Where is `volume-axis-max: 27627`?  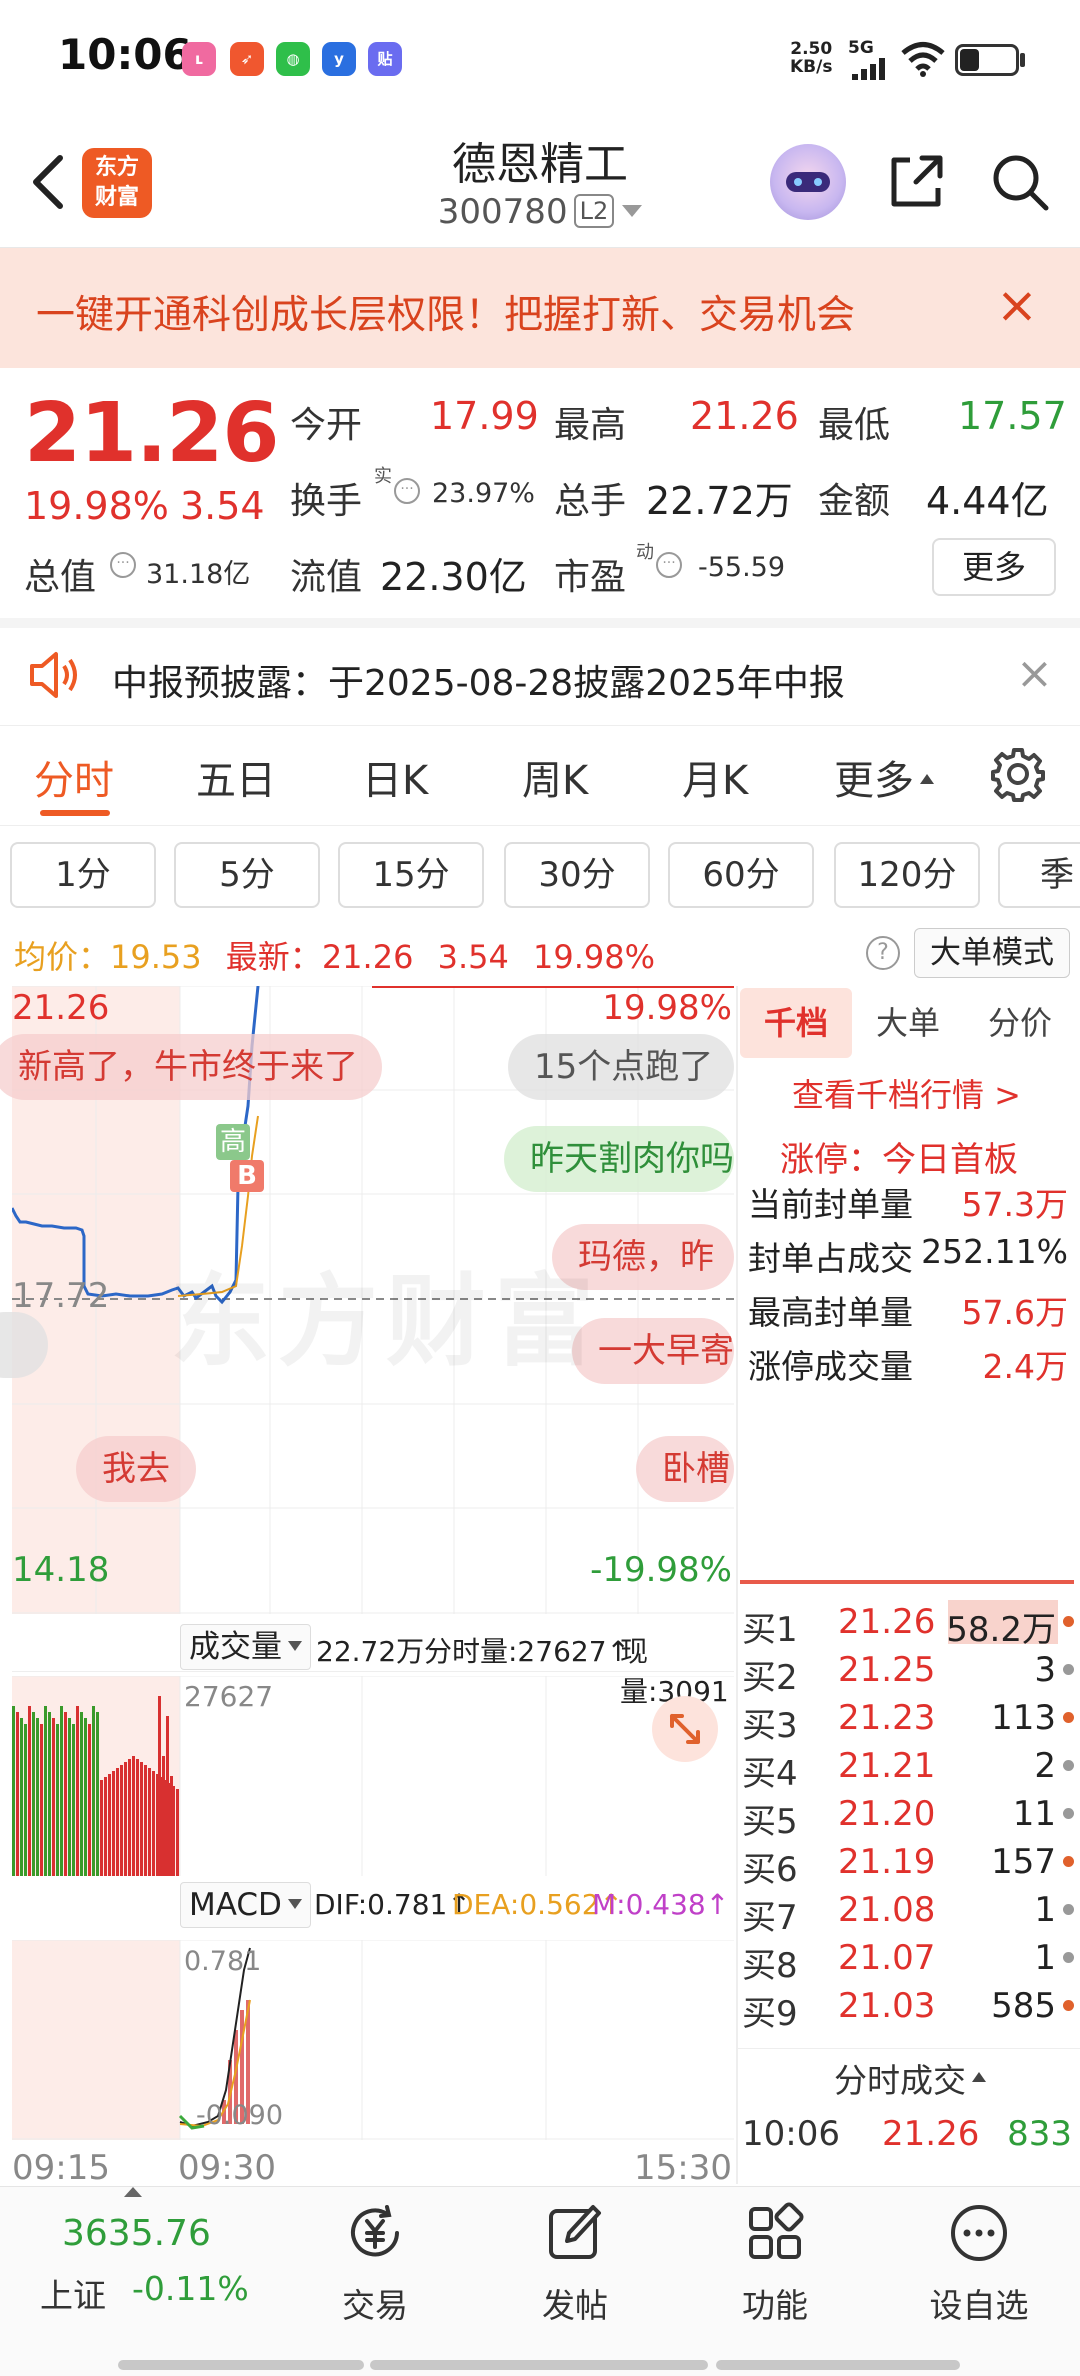
volume-axis-max: 27627 is located at coordinates (229, 1696).